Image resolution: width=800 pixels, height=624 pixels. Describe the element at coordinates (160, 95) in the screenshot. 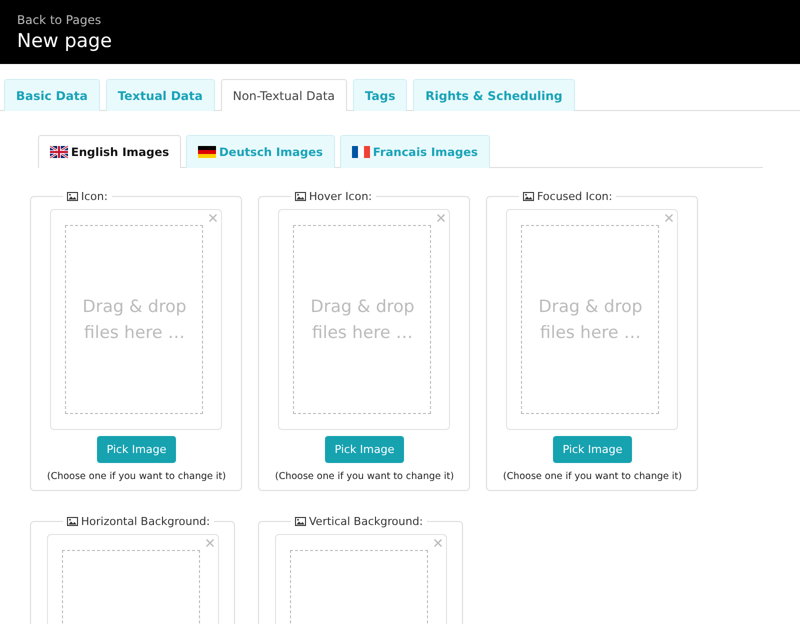

I see `tab: Textual Data` at that location.